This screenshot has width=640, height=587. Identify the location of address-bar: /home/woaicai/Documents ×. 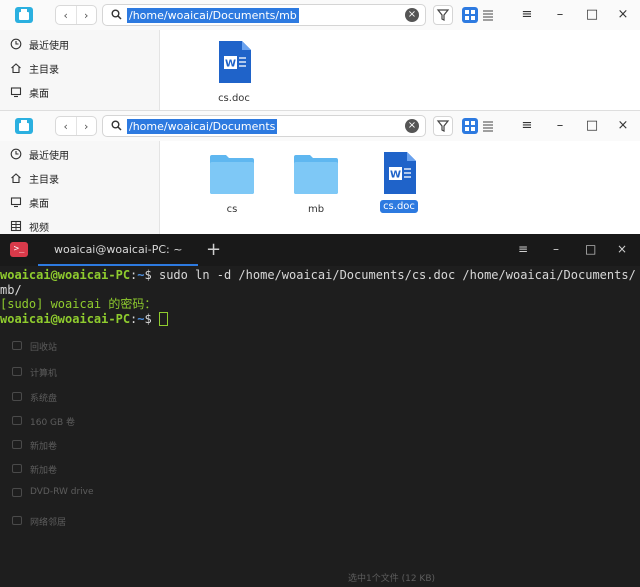
(264, 126).